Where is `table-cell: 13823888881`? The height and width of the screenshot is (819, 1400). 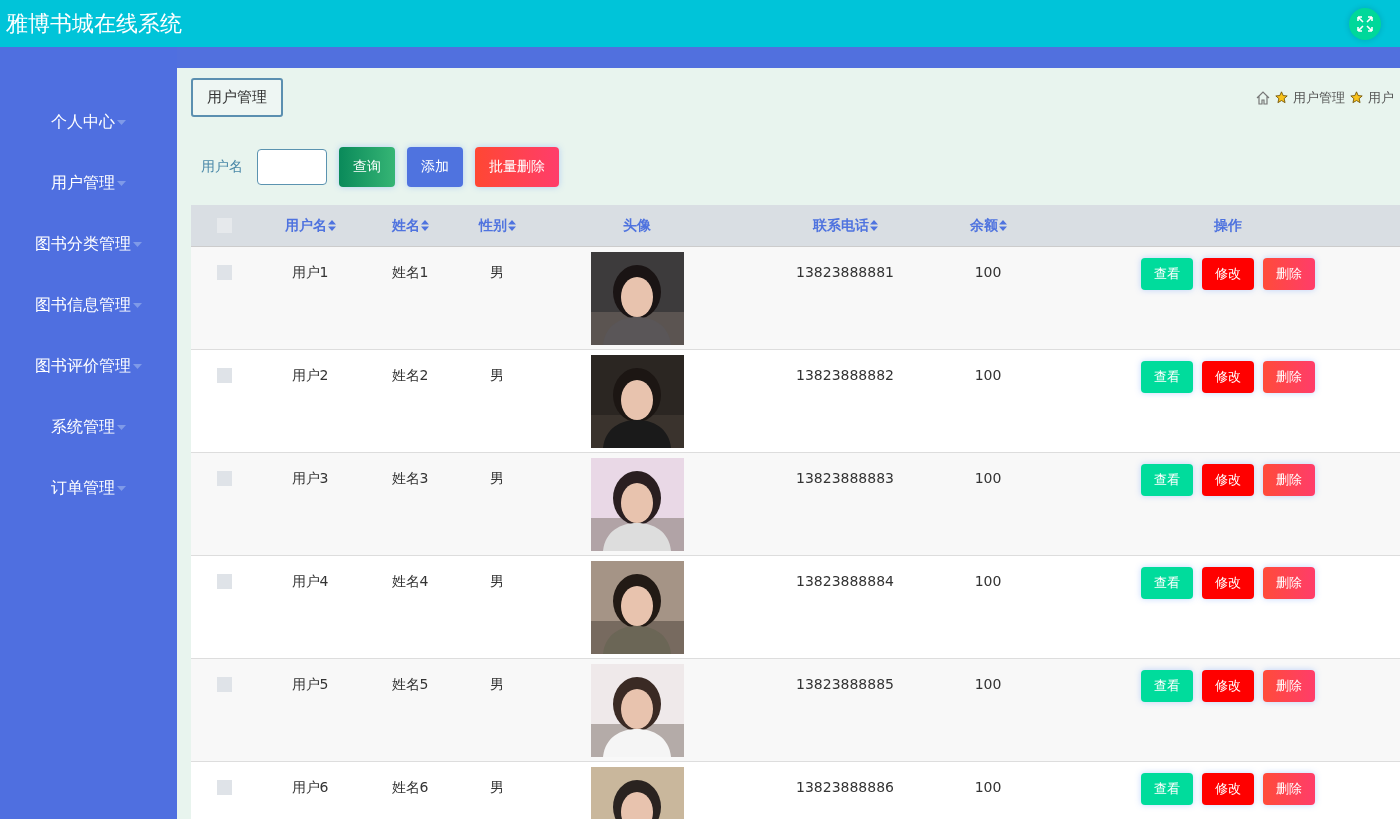
table-cell: 13823888881 is located at coordinates (845, 272).